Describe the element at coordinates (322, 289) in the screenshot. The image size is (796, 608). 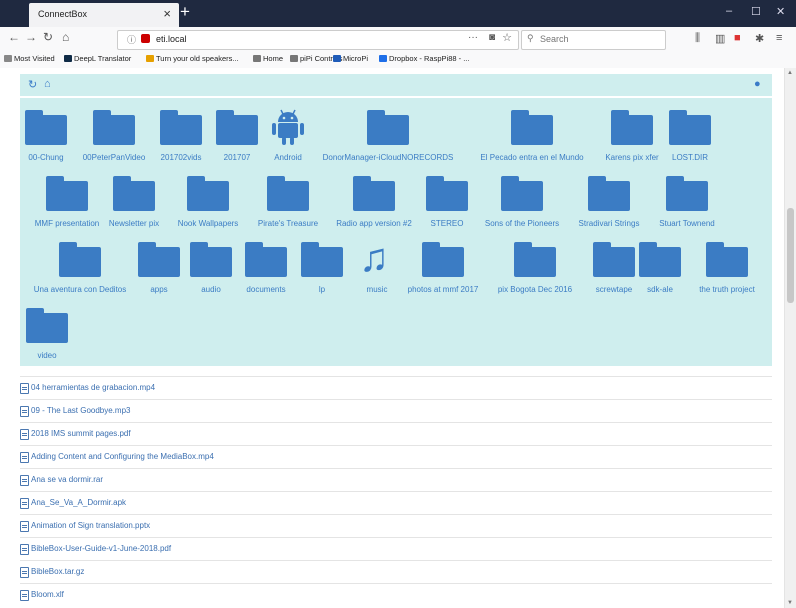
I see `folder-label: lp` at that location.